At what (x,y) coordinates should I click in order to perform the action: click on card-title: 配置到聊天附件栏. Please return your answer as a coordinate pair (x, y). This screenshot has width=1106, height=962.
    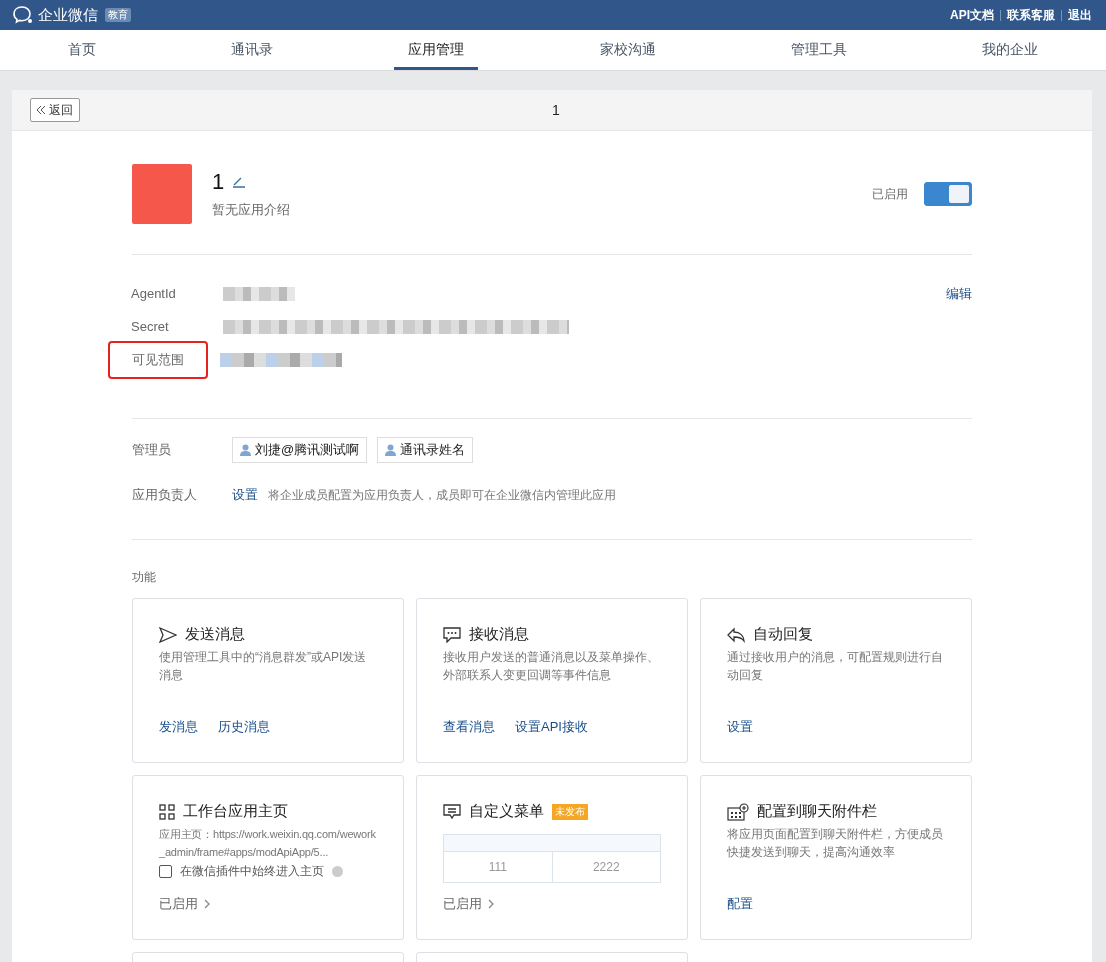
    Looking at the image, I should click on (817, 811).